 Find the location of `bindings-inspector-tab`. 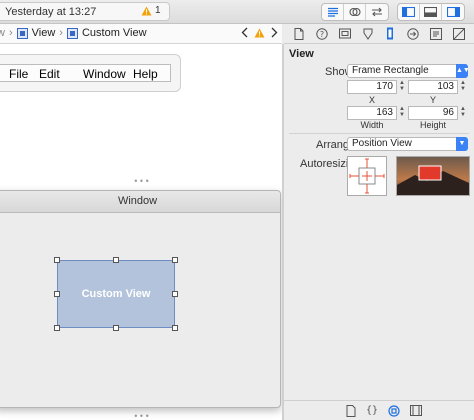

bindings-inspector-tab is located at coordinates (436, 34).